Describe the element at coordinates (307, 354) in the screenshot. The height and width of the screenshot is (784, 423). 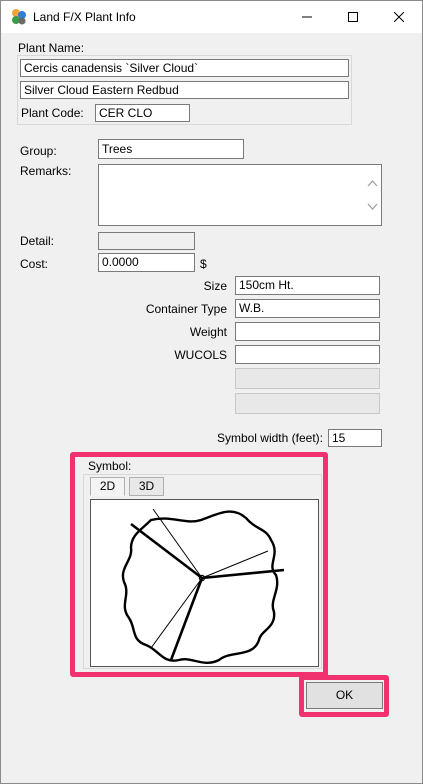
I see `wucols-field` at that location.